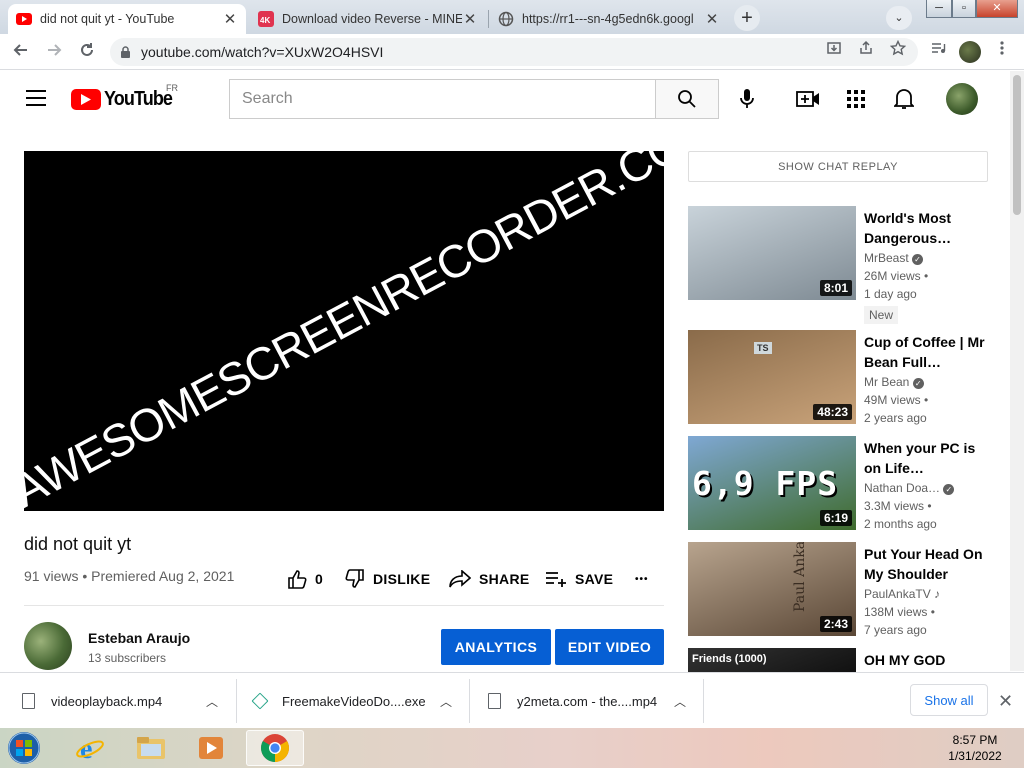 Image resolution: width=1024 pixels, height=768 pixels. What do you see at coordinates (763, 348) in the screenshot?
I see `thumbnail-text: TS` at bounding box center [763, 348].